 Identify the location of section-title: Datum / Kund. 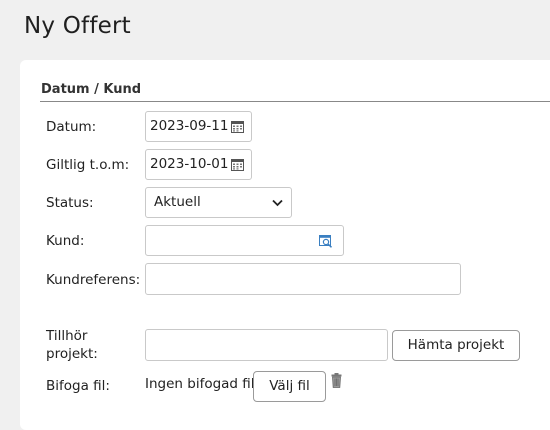
(91, 89).